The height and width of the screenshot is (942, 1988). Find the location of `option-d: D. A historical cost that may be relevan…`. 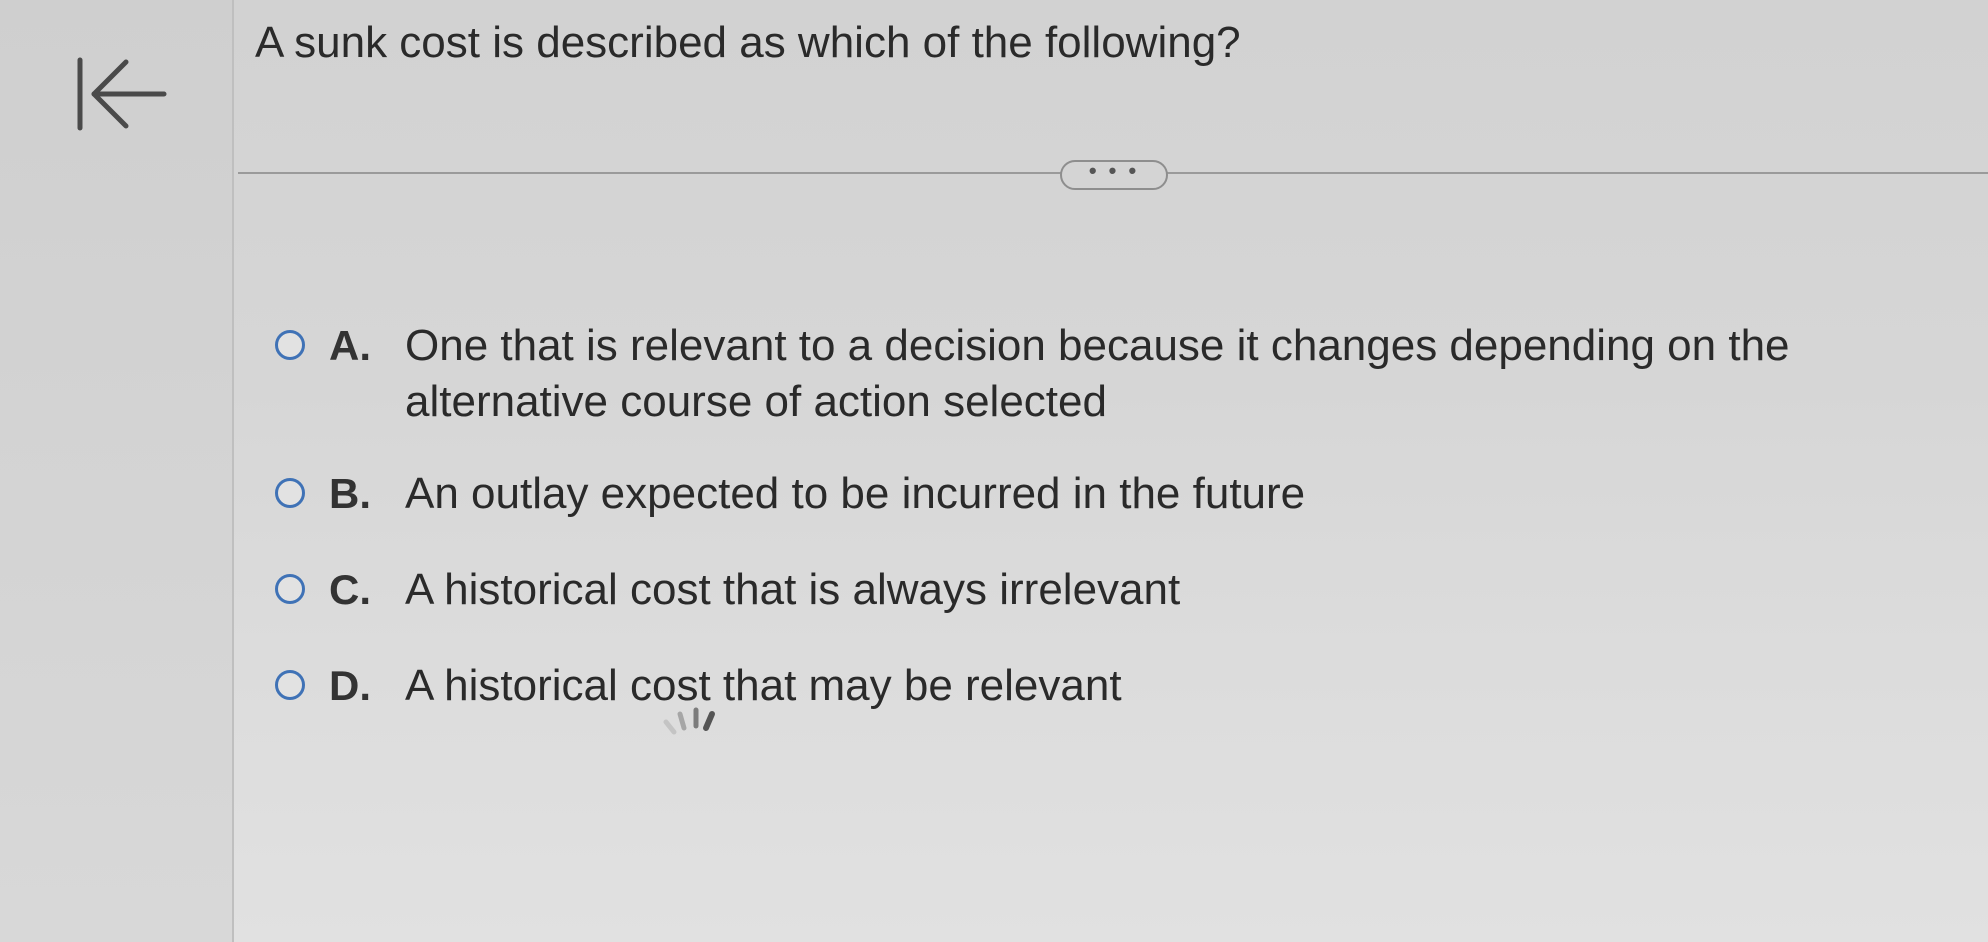

option-d: D. A historical cost that may be relevan… is located at coordinates (1075, 686).